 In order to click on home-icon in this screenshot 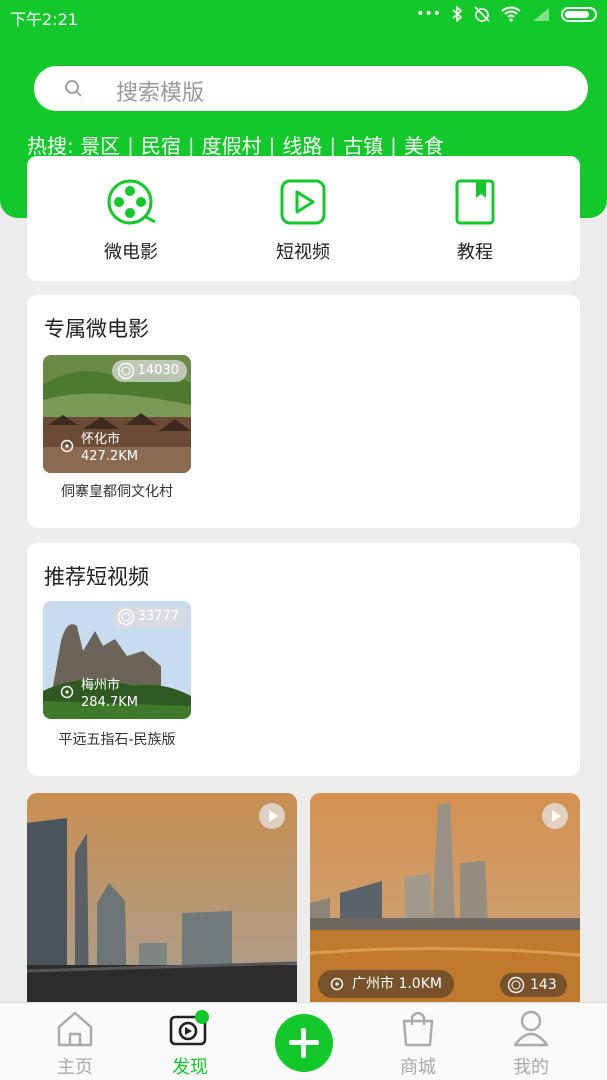, I will do `click(75, 1029)`.